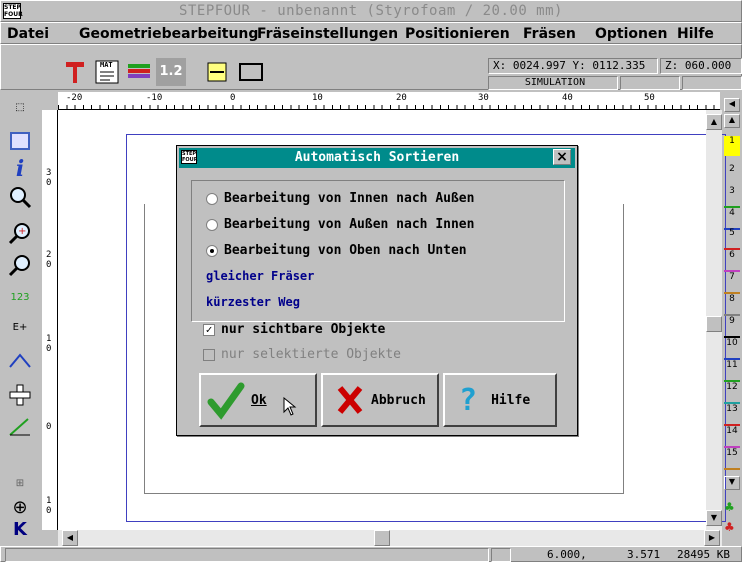  I want to click on vertical-scrollbar: ▲ ▼, so click(714, 320).